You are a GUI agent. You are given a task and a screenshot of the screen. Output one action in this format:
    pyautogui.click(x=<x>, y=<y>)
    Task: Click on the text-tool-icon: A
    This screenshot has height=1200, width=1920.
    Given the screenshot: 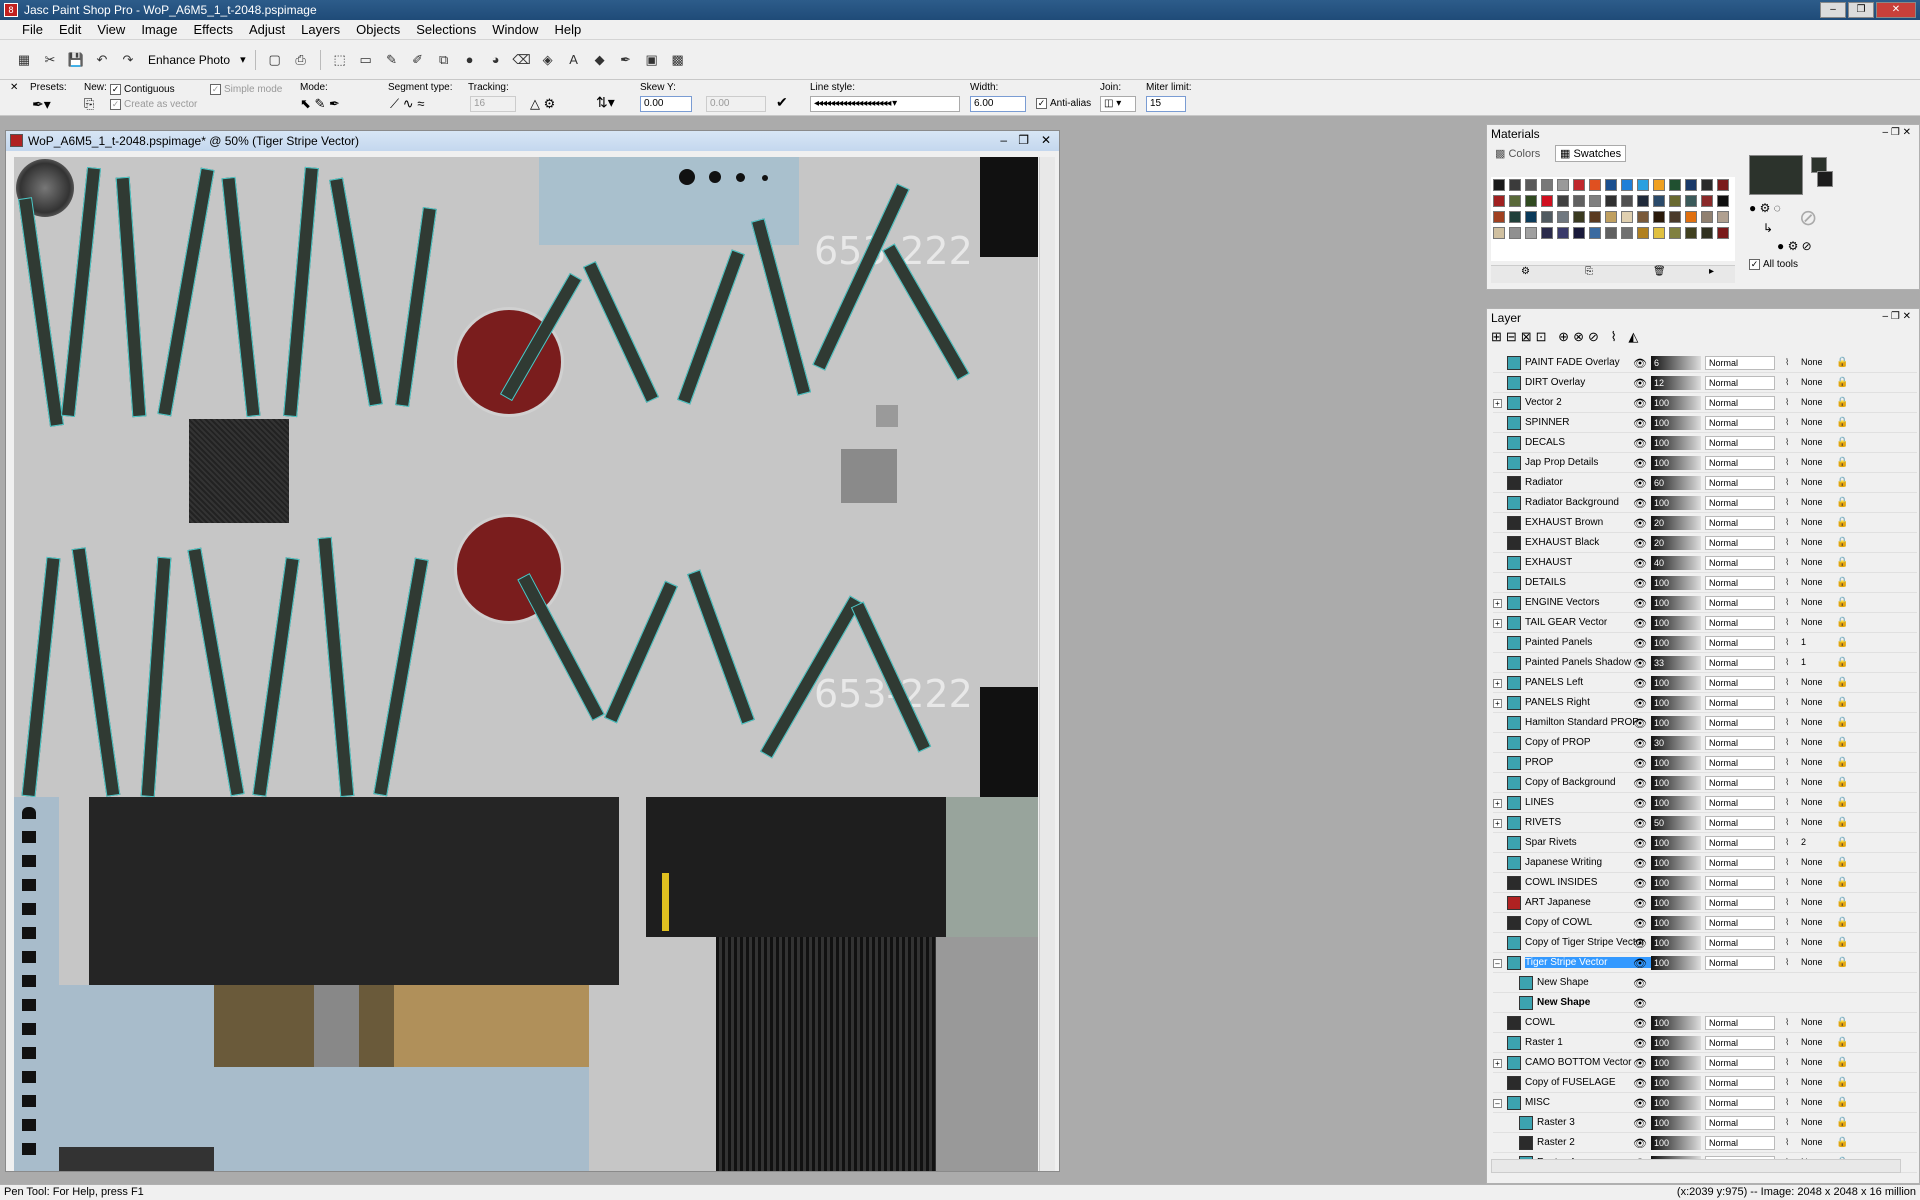 What is the action you would take?
    pyautogui.click(x=574, y=60)
    